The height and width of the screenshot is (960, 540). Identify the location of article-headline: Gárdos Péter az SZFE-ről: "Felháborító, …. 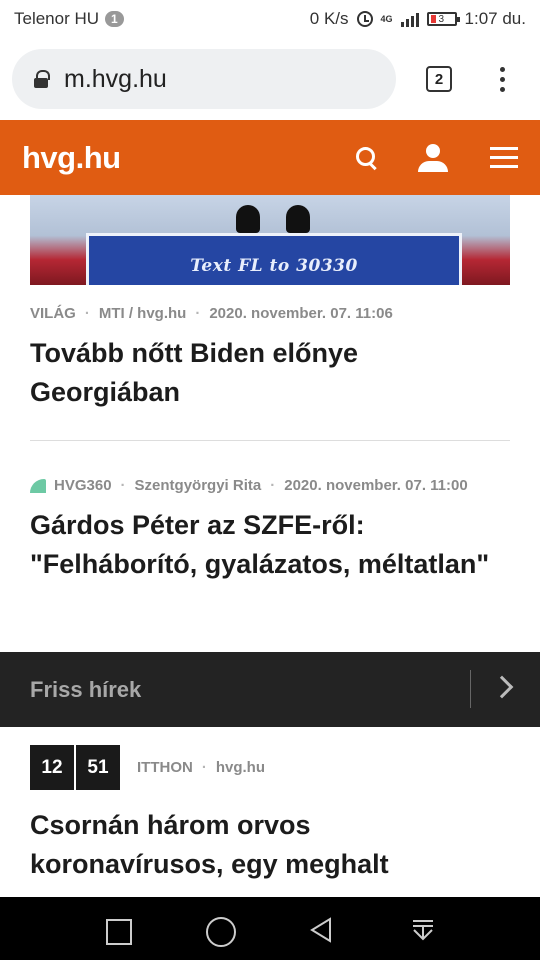
(270, 545).